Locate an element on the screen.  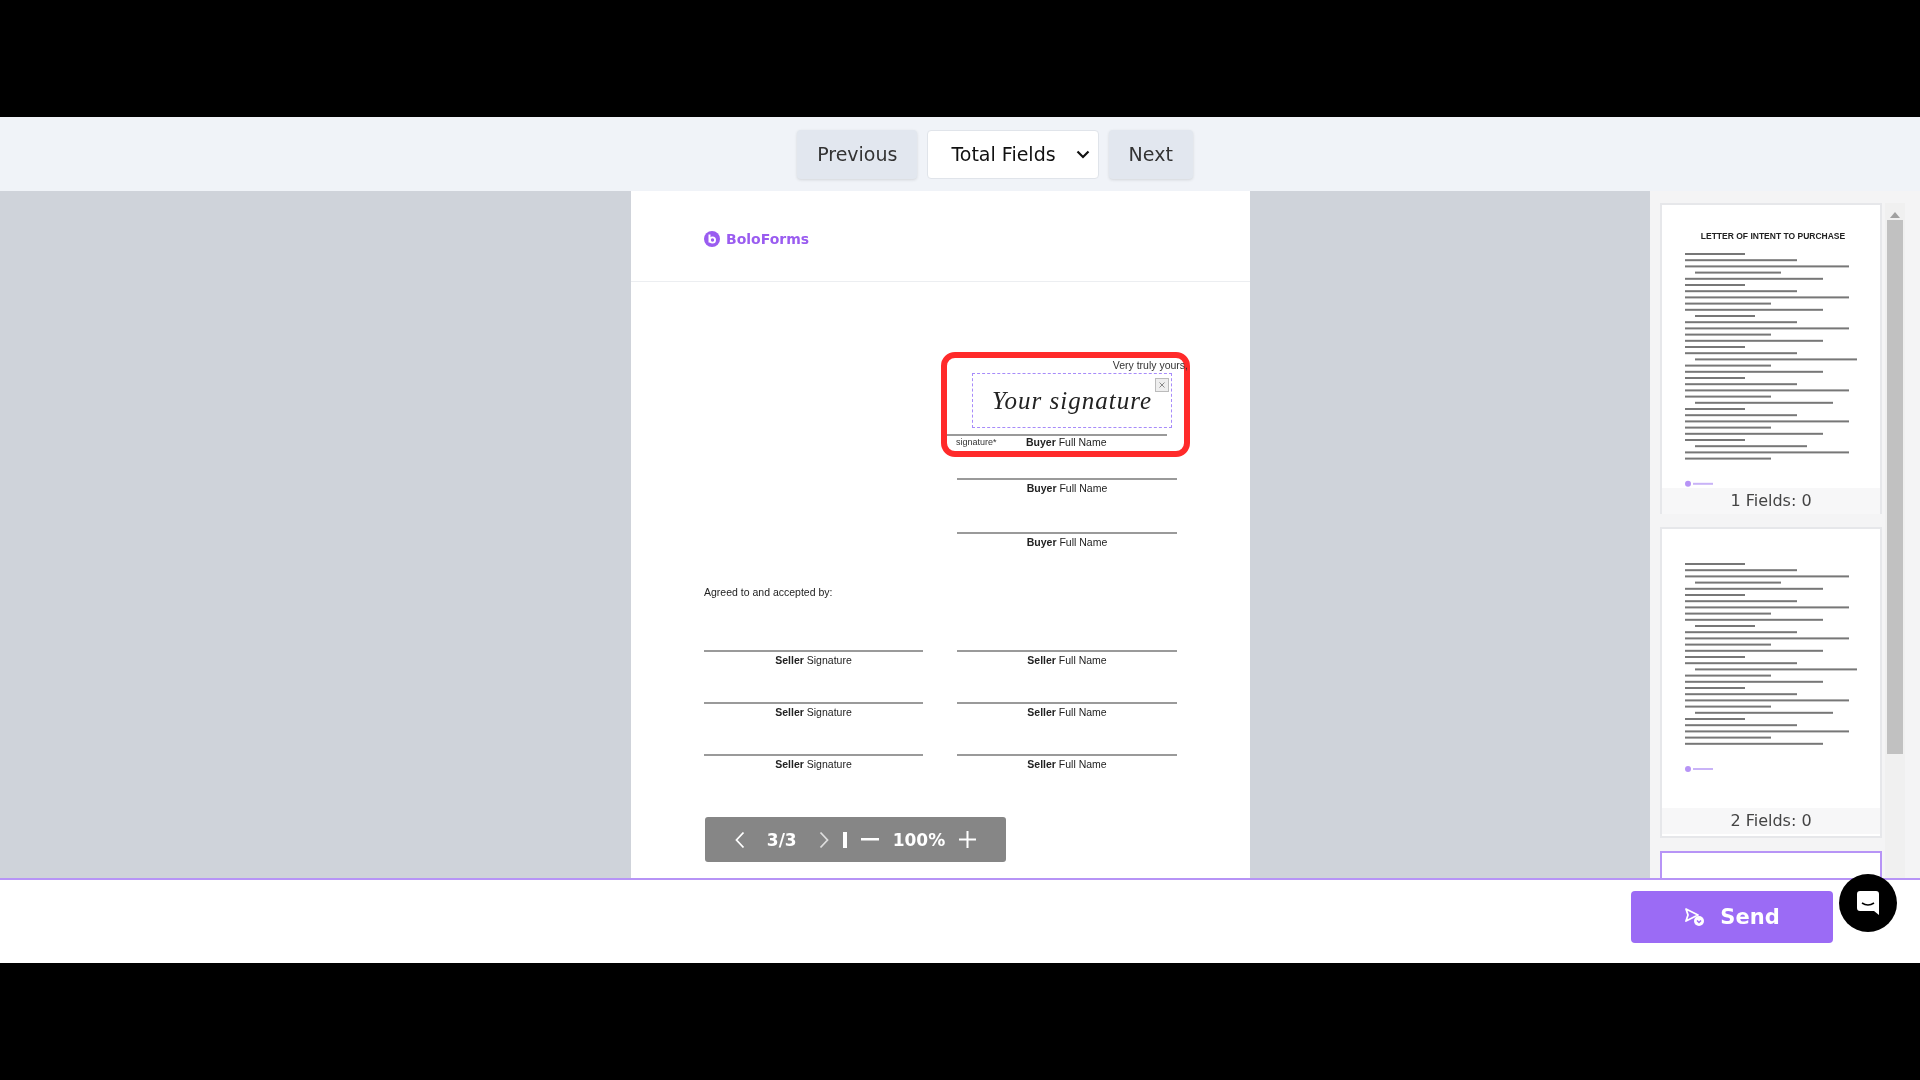
chat-button is located at coordinates (1868, 902).